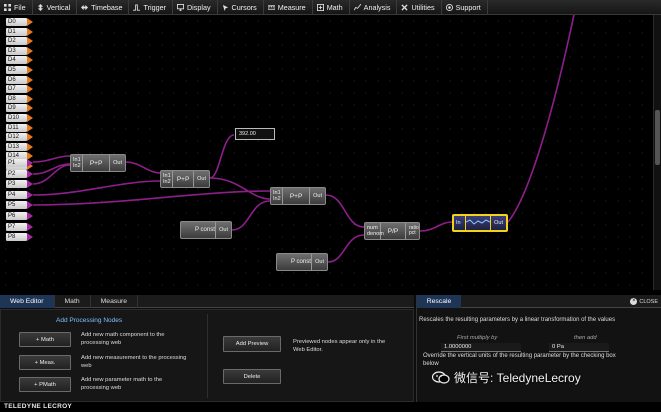 Image resolution: width=661 pixels, height=412 pixels. Describe the element at coordinates (302, 262) in the screenshot. I see `const-node-2: P const Out` at that location.